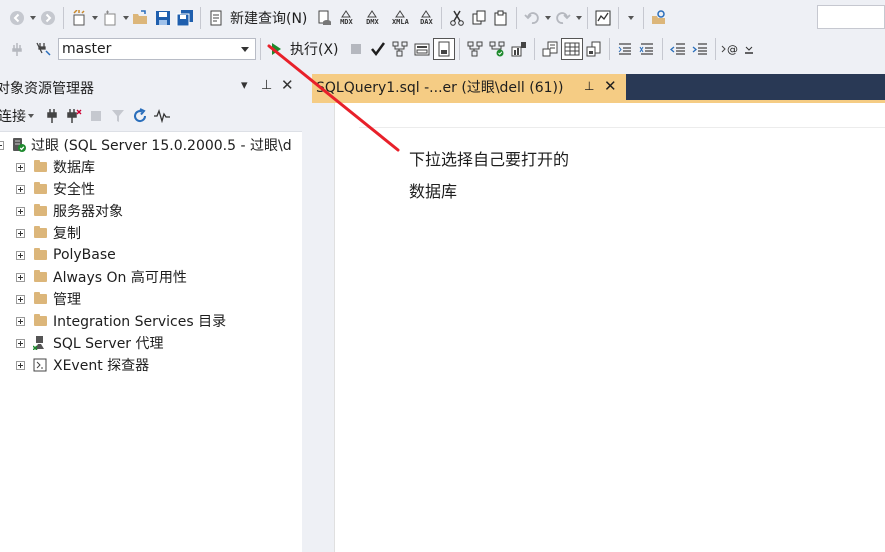 This screenshot has width=885, height=552. Describe the element at coordinates (497, 49) in the screenshot. I see `live-query-statistics-icon` at that location.